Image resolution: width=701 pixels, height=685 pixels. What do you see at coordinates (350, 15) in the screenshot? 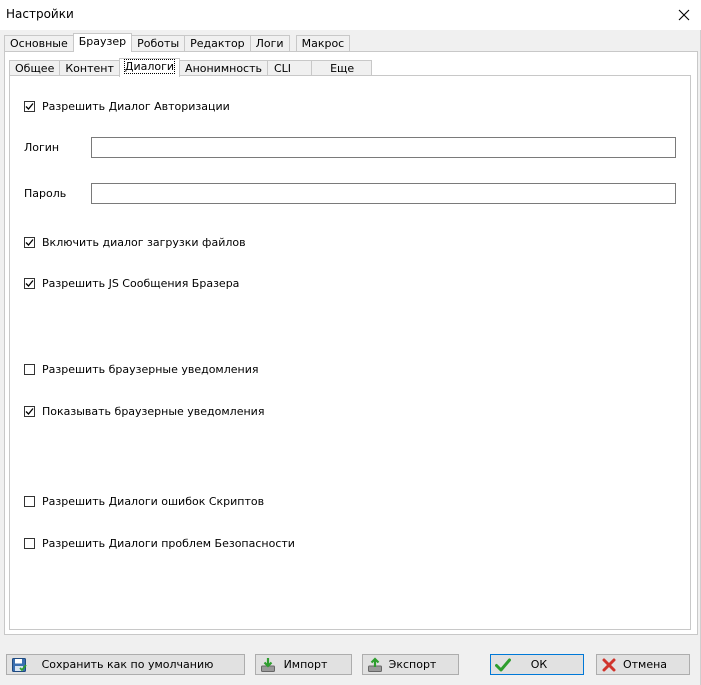
I see `title-bar: Настройки` at bounding box center [350, 15].